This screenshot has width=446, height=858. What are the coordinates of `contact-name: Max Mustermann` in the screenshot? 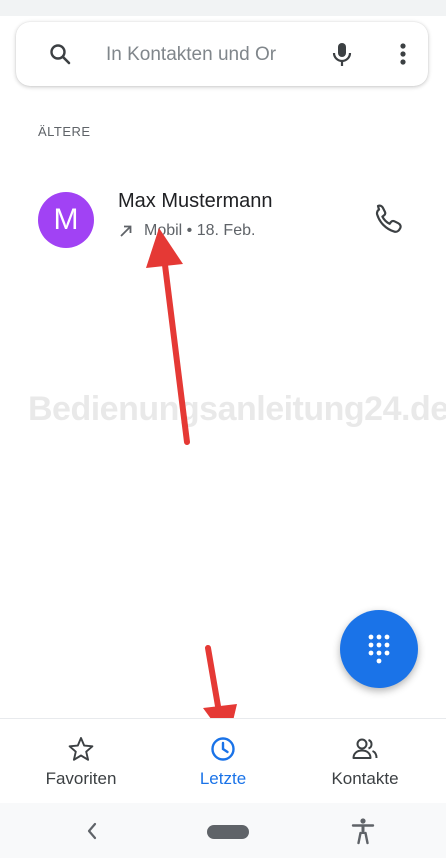 It's located at (195, 201).